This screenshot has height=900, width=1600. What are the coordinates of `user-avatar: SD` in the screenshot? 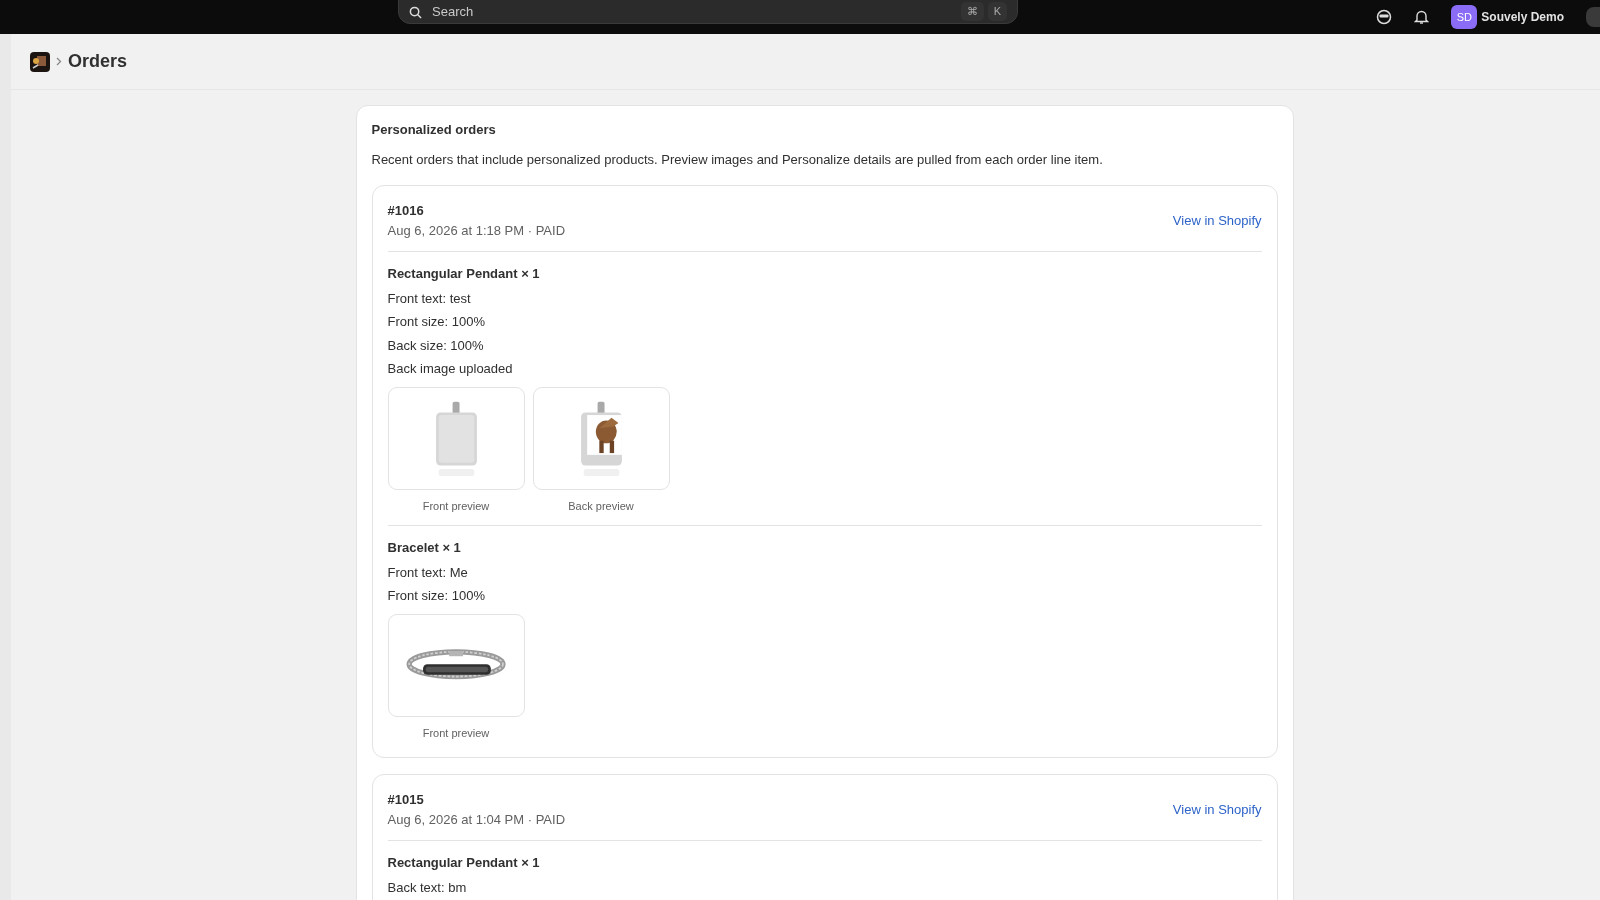 It's located at (1464, 17).